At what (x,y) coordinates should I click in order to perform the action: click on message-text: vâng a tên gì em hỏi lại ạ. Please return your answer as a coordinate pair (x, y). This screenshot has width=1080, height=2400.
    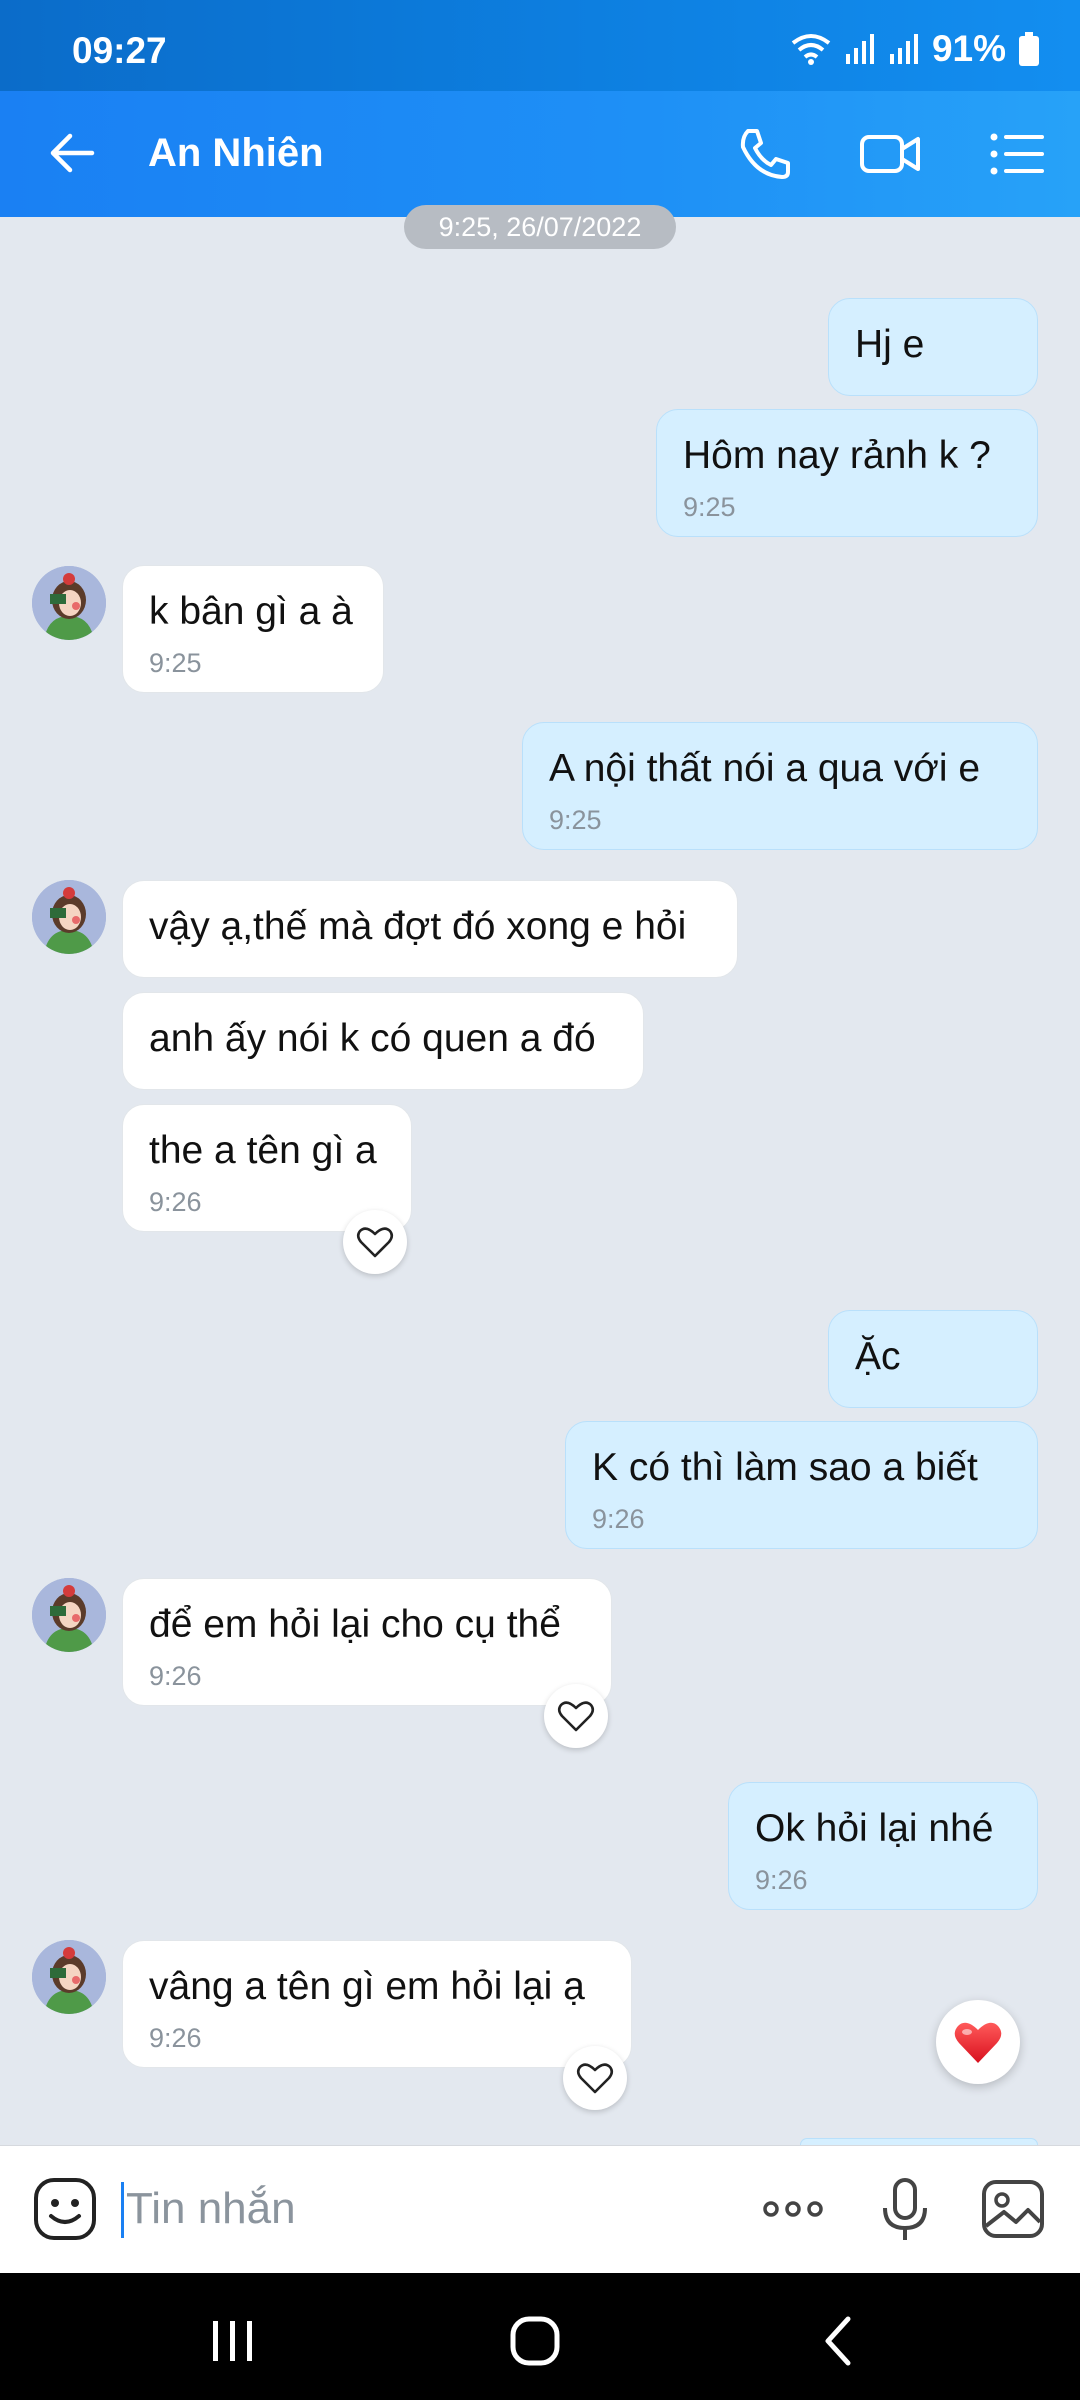
    Looking at the image, I should click on (367, 1986).